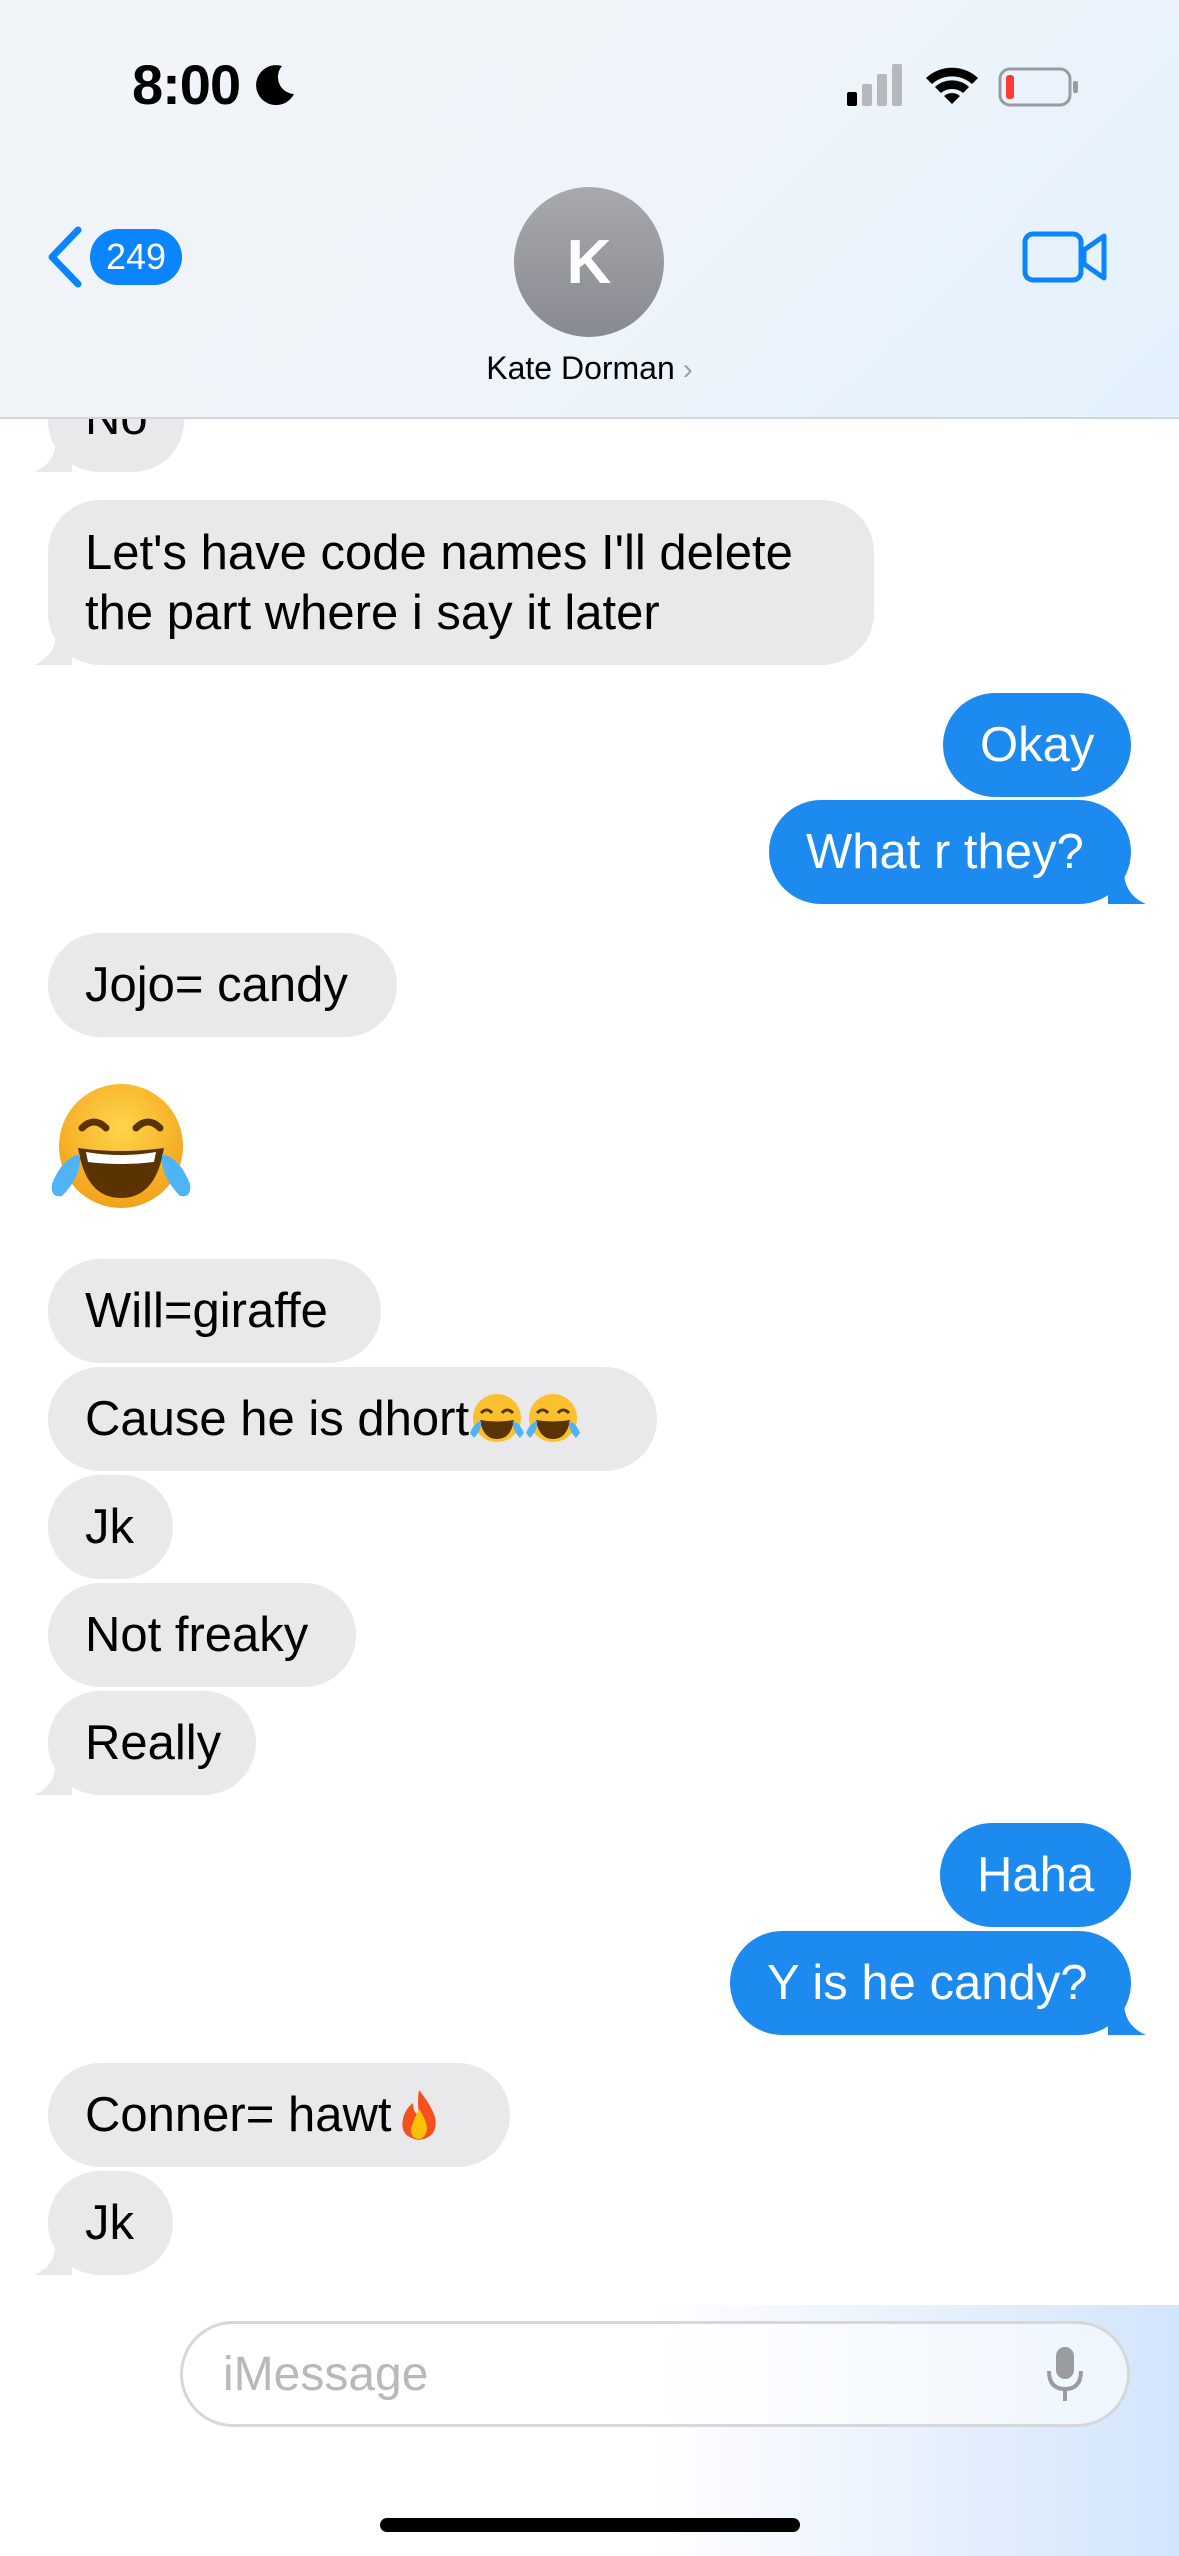  I want to click on message-bubble-sent: What r they?, so click(950, 852).